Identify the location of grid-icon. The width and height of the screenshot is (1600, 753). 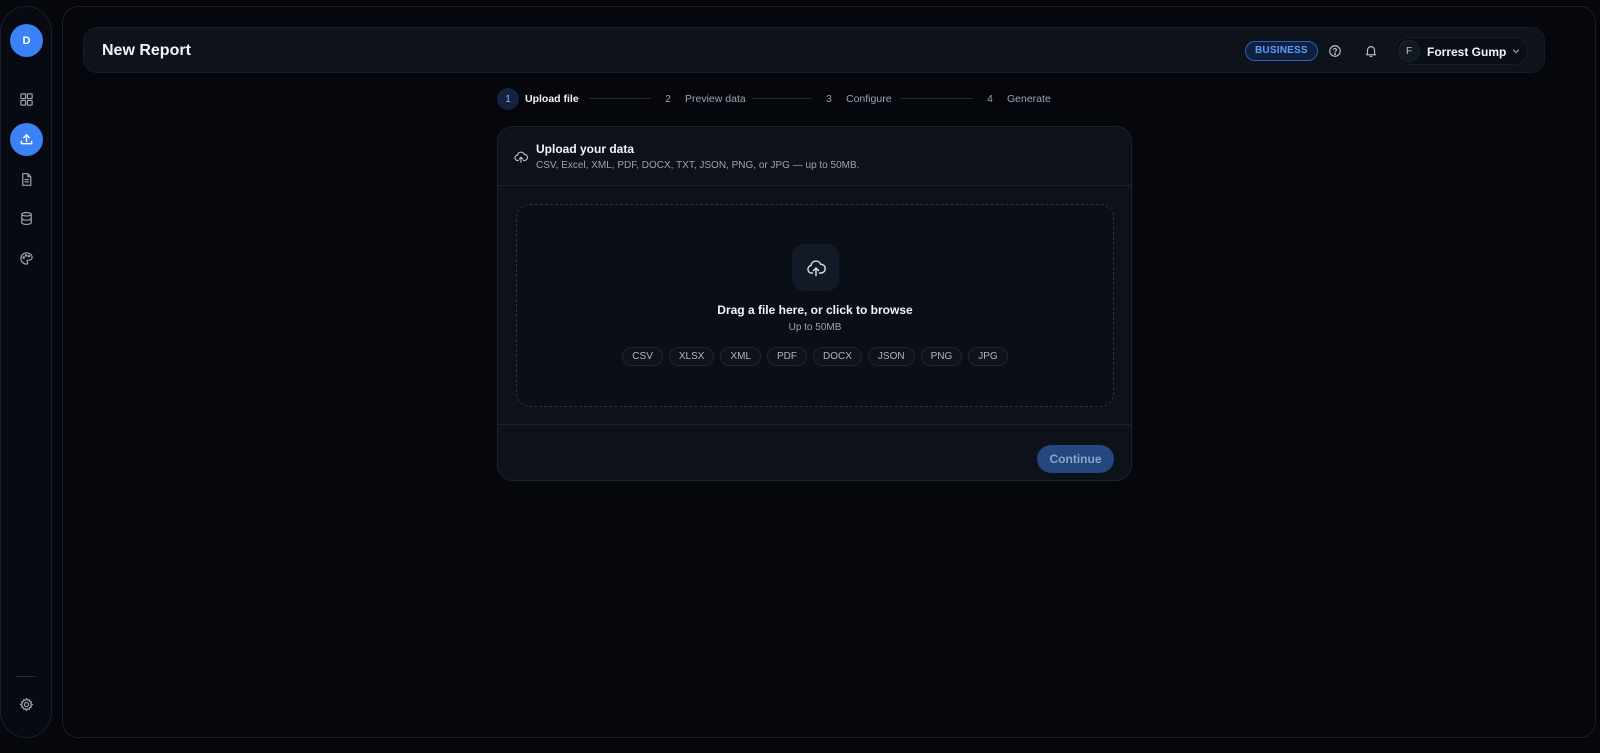
(26, 99).